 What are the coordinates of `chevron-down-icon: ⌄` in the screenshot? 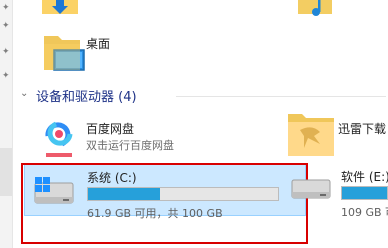 It's located at (24, 93).